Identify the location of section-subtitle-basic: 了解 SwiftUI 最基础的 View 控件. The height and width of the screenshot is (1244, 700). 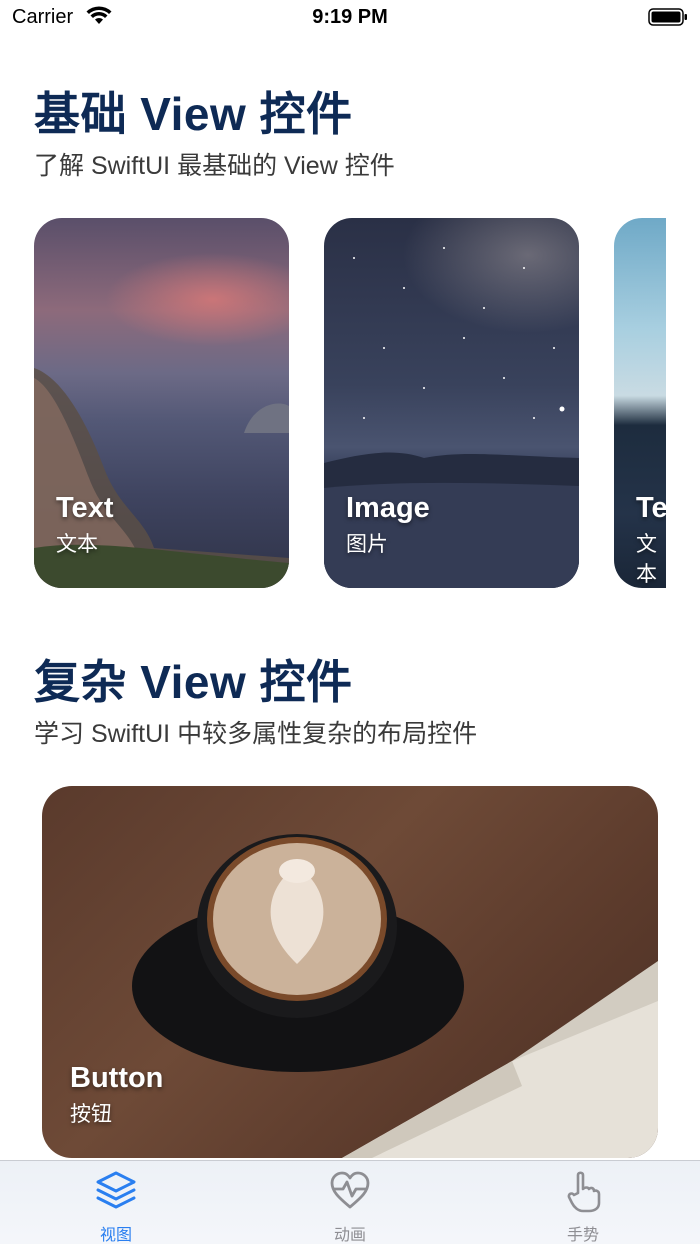
(214, 166).